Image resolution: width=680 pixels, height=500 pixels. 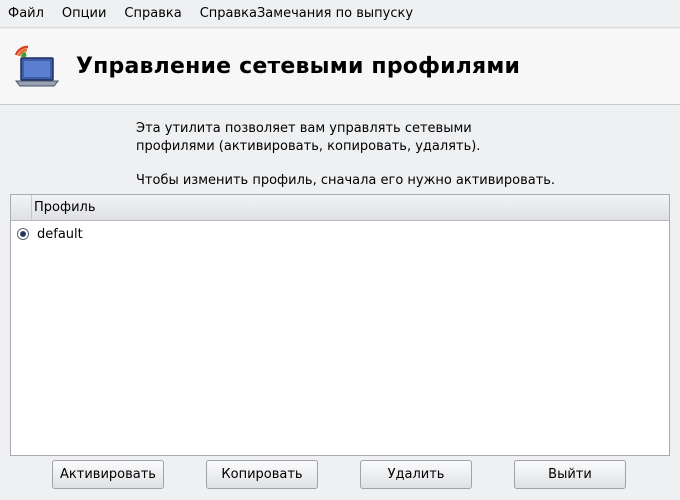 What do you see at coordinates (23, 234) in the screenshot?
I see `profile-radio` at bounding box center [23, 234].